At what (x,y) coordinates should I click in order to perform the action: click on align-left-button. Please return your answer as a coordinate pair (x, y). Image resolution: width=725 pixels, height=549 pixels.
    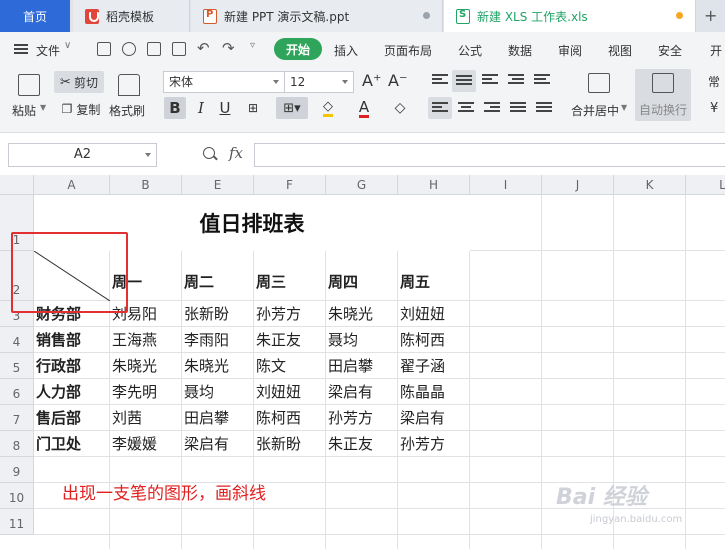
    Looking at the image, I should click on (440, 108).